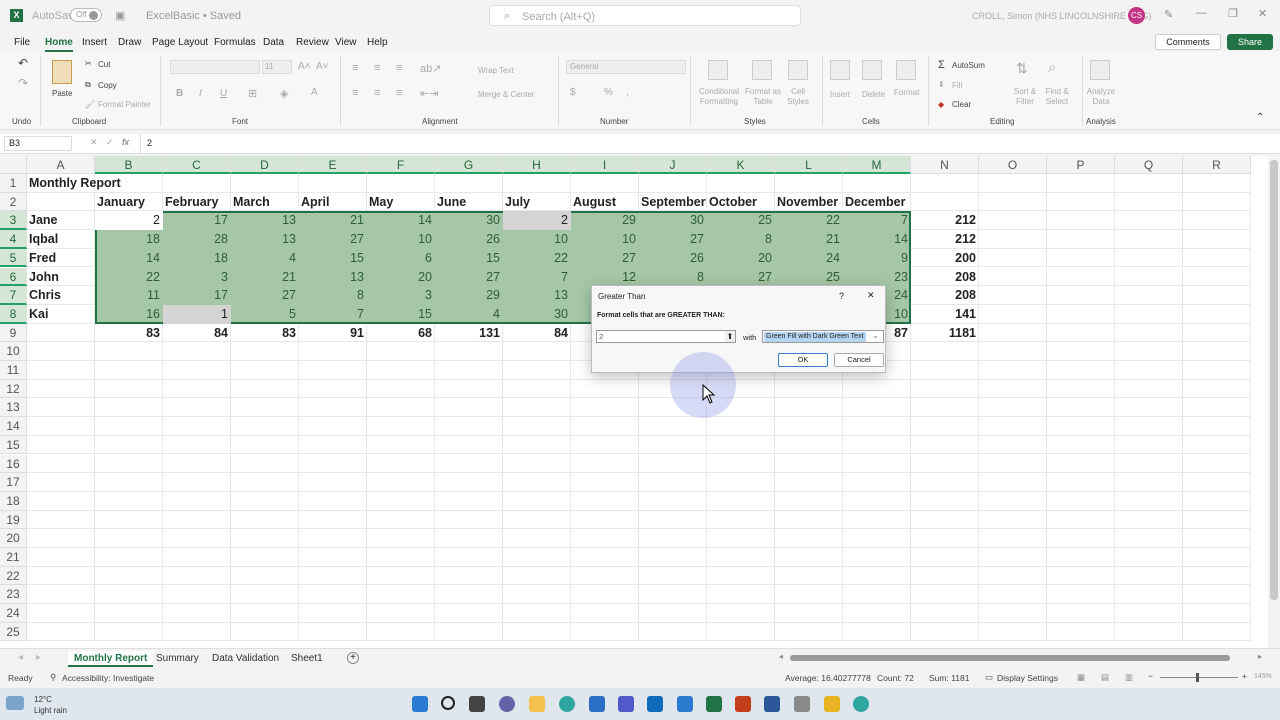 The image size is (1280, 720). I want to click on column-header-i: I, so click(605, 165).